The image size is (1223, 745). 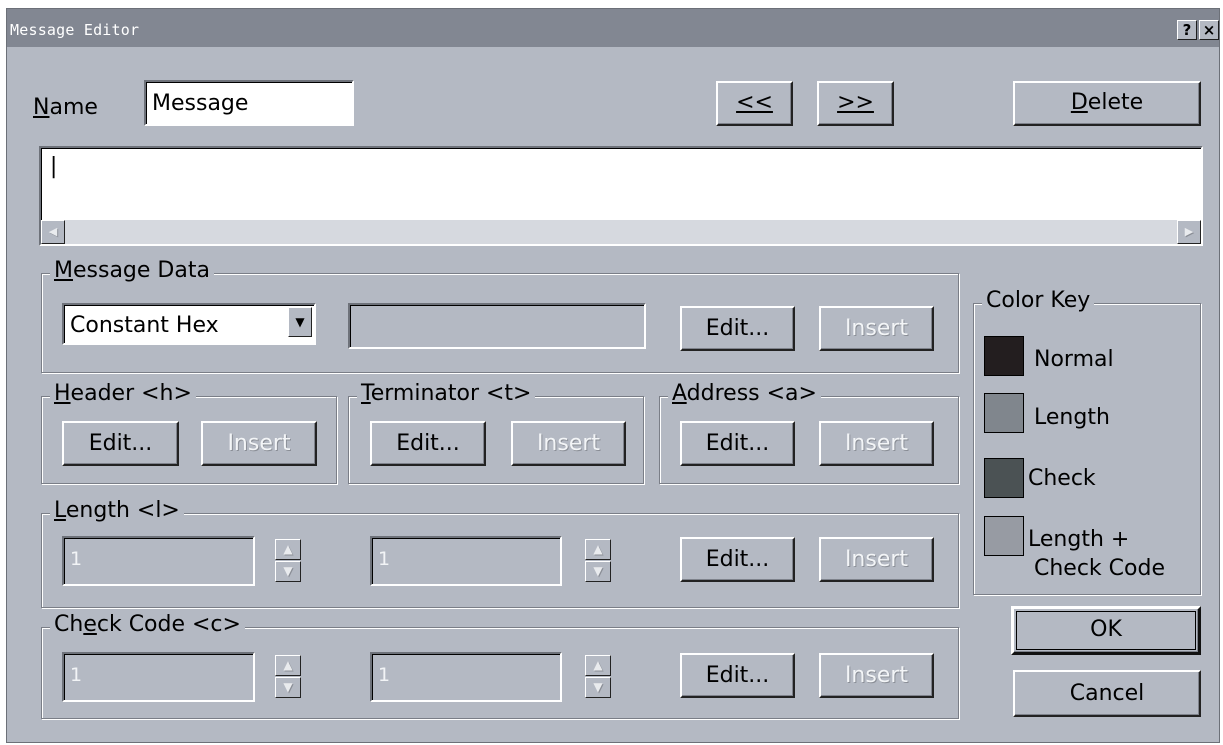 I want to click on address-insert-label: Insert, so click(x=876, y=443).